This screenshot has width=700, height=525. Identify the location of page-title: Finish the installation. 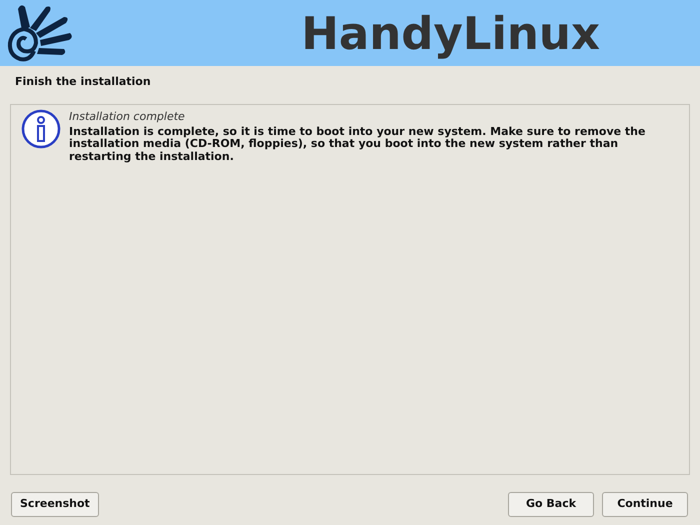
(83, 82).